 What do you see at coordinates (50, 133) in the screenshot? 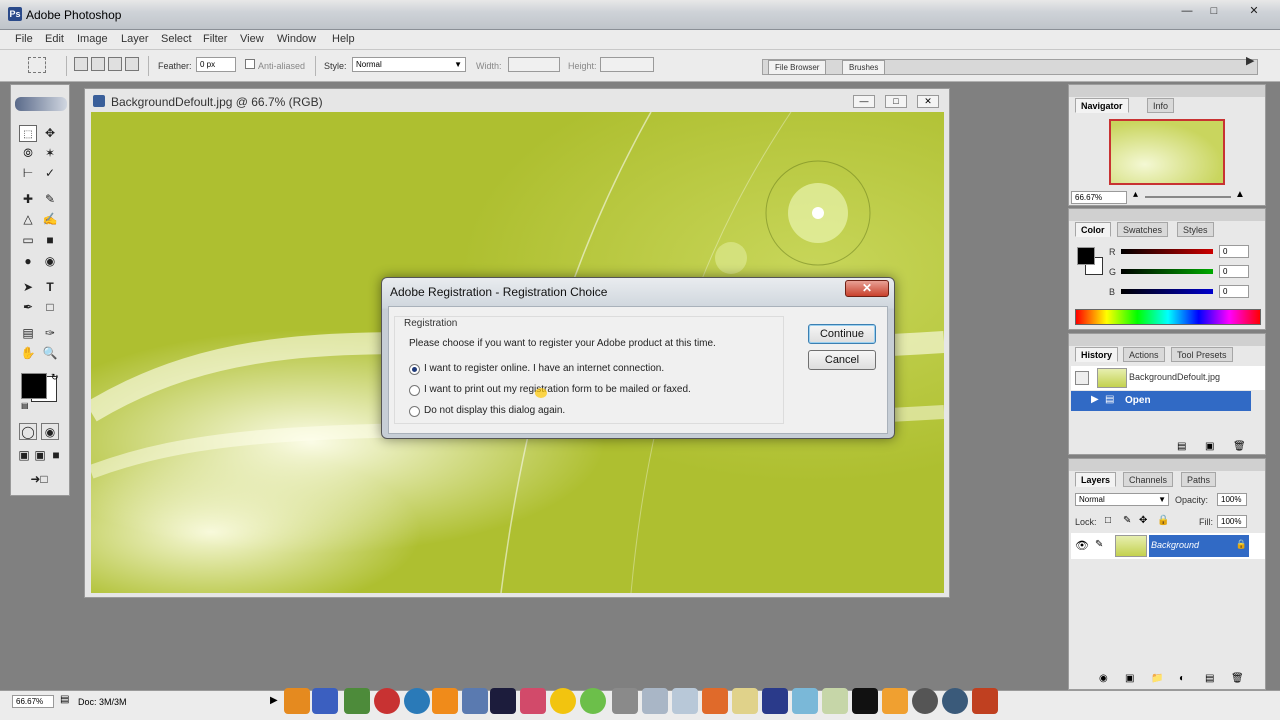
I see `move-tool-icon: ✥` at bounding box center [50, 133].